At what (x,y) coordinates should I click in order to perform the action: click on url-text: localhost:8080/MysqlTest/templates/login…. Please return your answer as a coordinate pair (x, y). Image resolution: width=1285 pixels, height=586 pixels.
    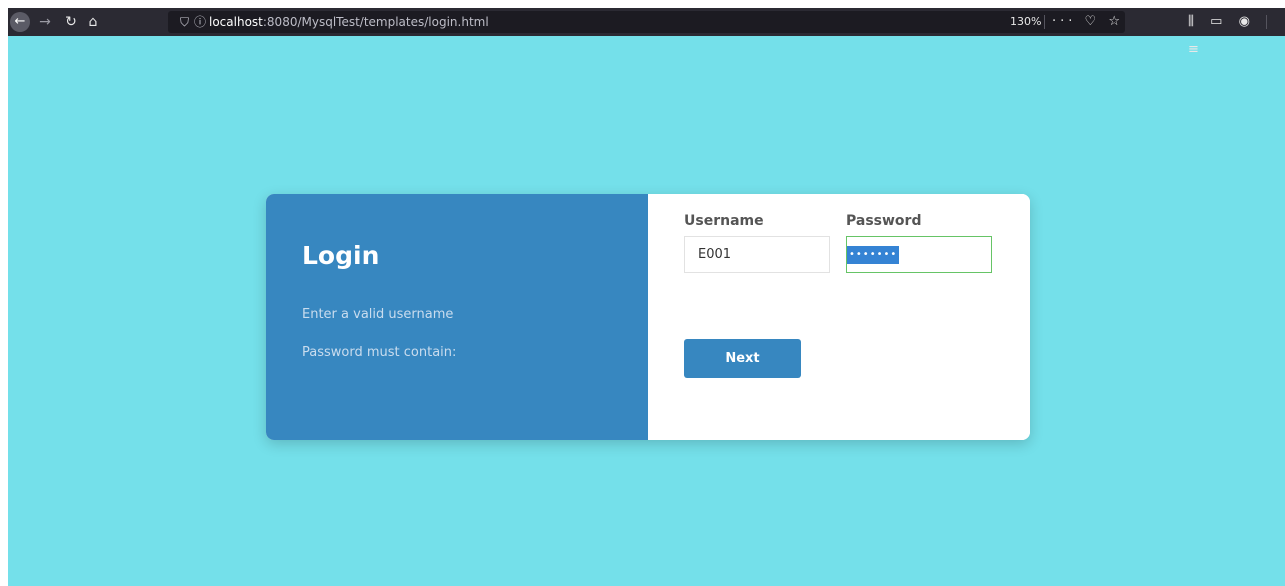
    Looking at the image, I should click on (349, 22).